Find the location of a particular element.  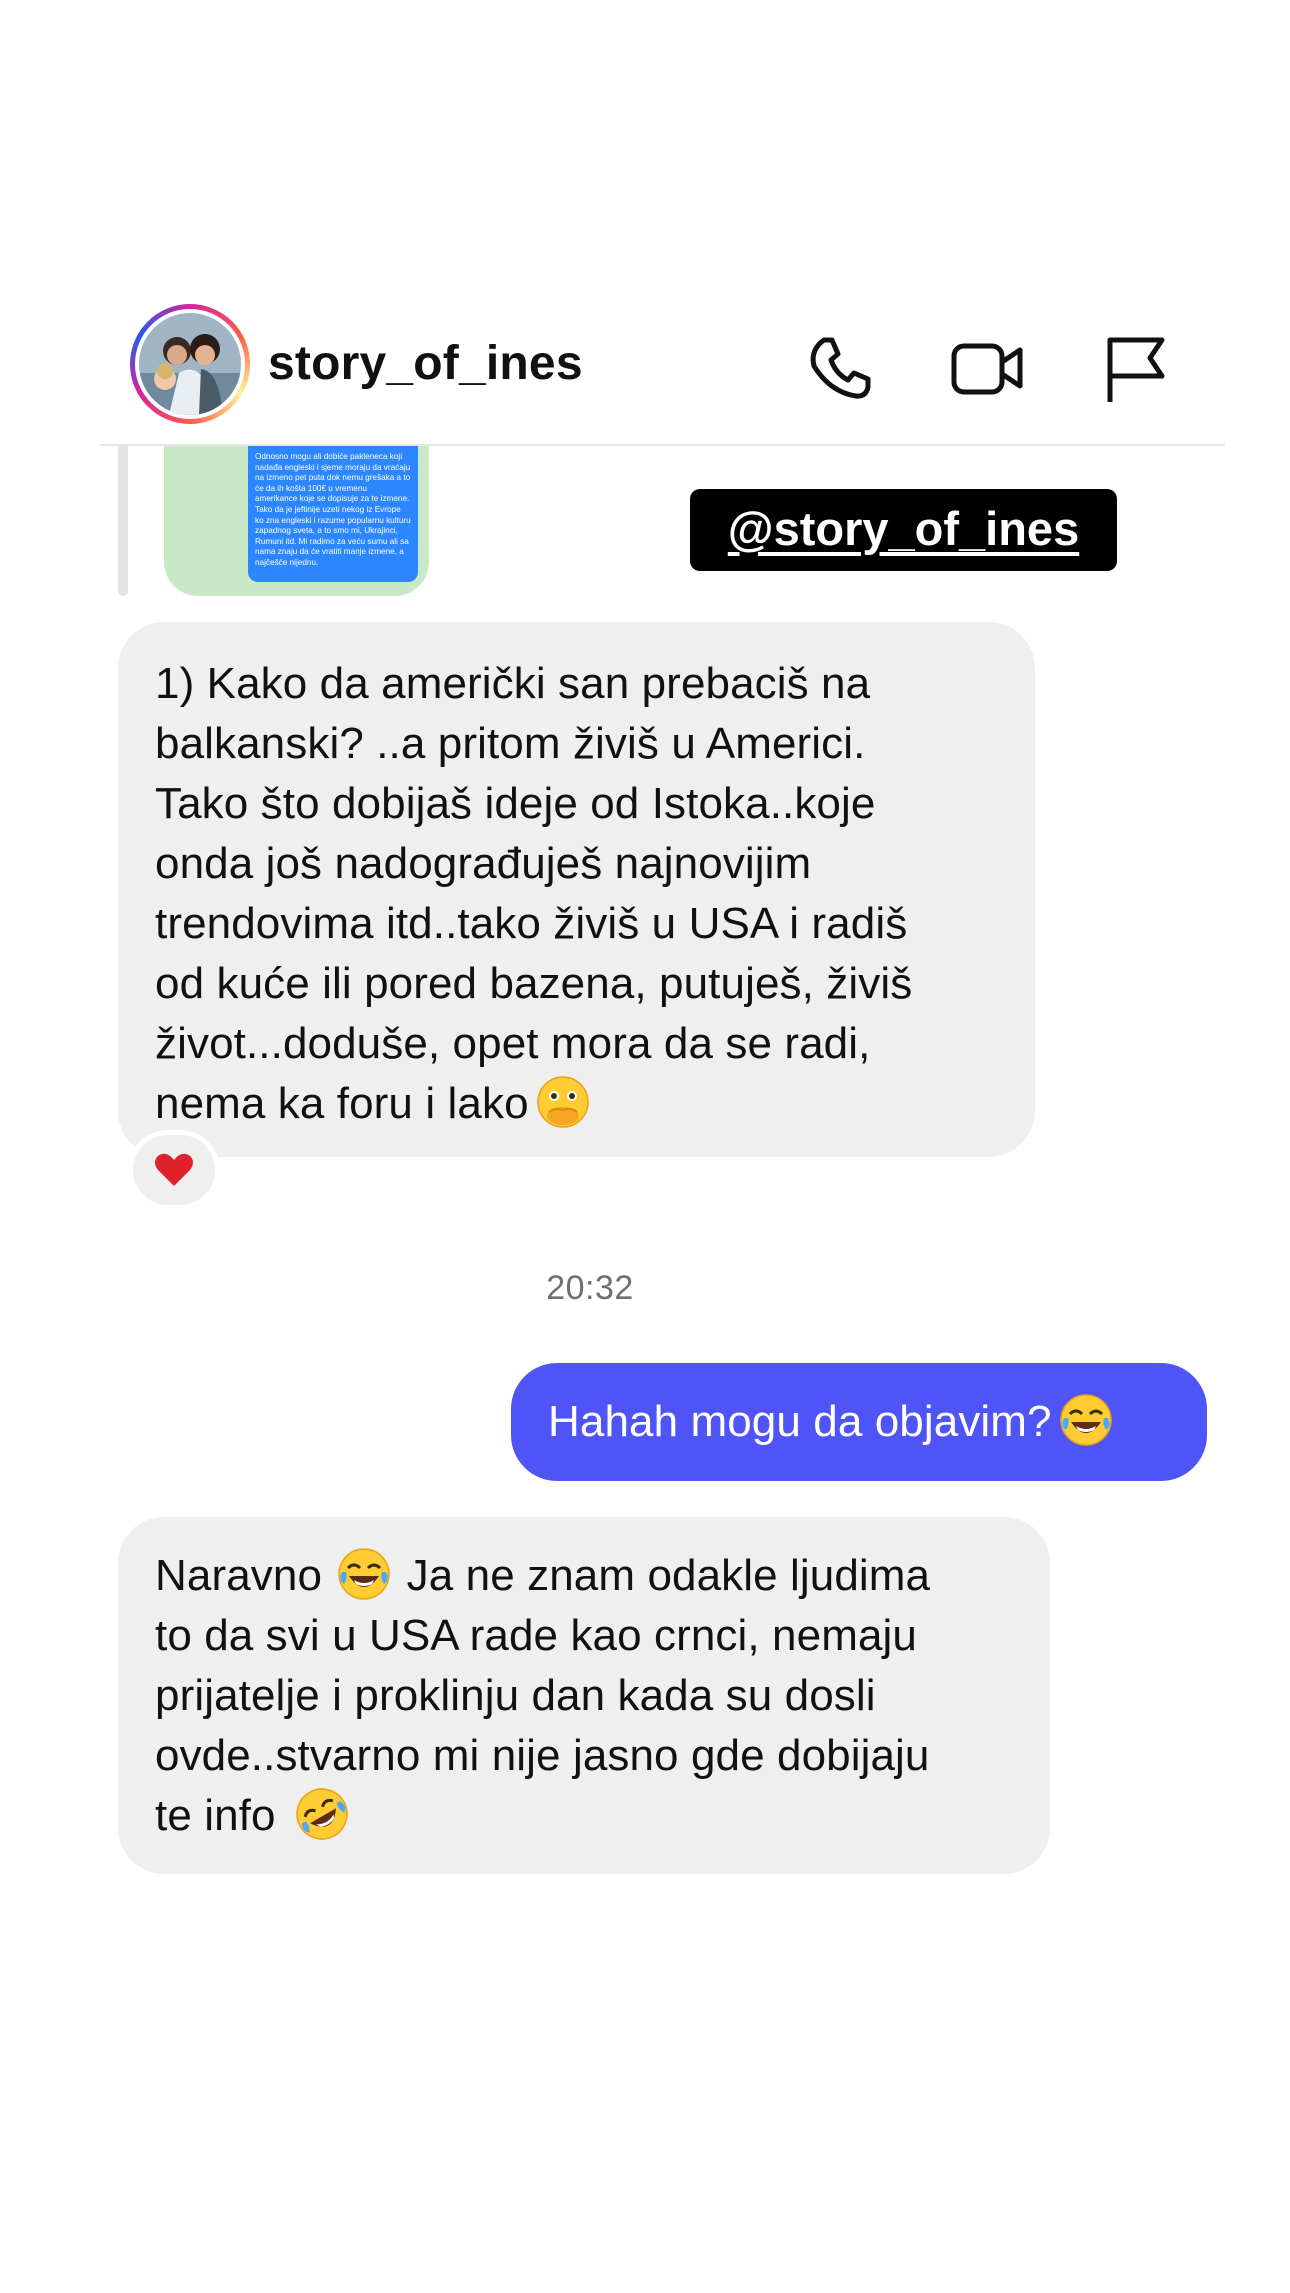

avatar-border is located at coordinates (190, 364).